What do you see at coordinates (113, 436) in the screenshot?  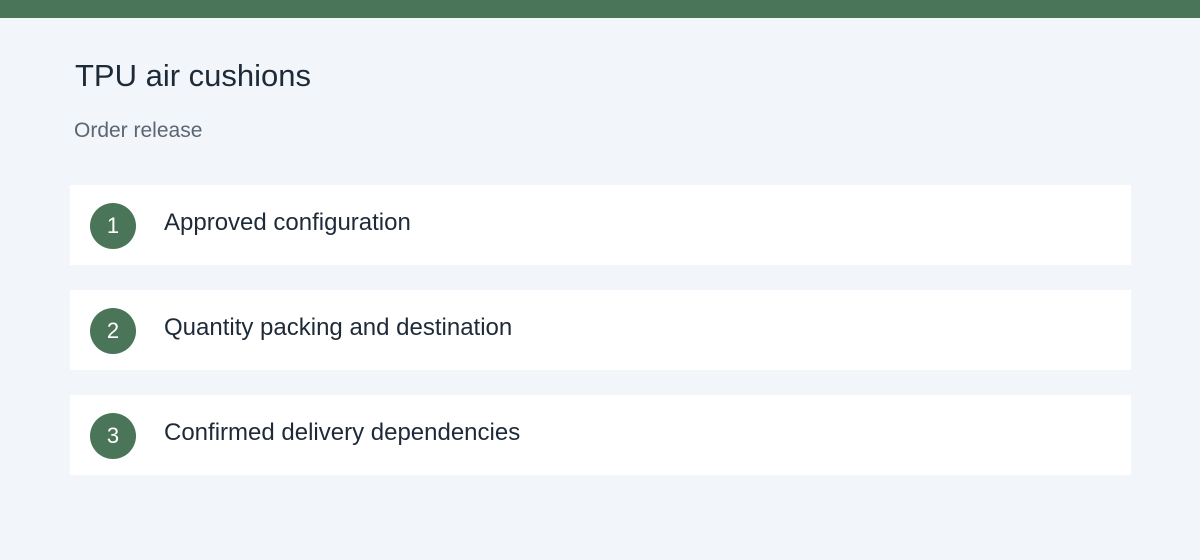 I see `step-number-badge: 3` at bounding box center [113, 436].